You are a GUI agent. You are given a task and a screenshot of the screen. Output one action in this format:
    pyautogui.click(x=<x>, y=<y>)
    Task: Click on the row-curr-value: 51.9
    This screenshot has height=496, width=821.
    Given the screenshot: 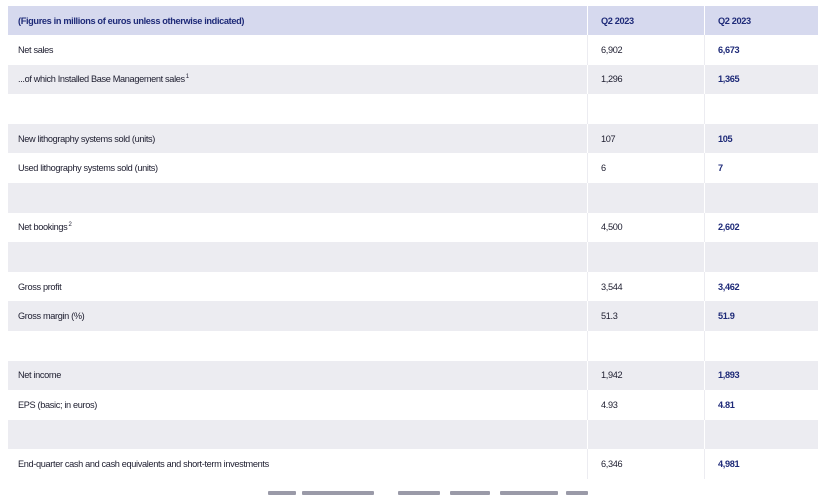 What is the action you would take?
    pyautogui.click(x=761, y=316)
    